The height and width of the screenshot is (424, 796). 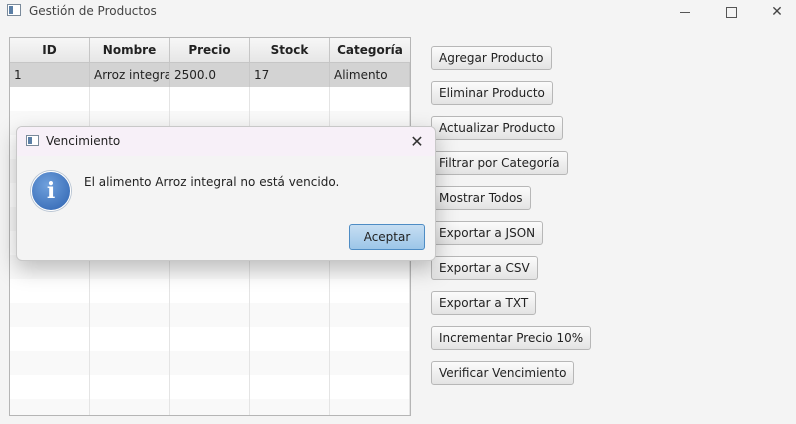 I want to click on maximize-button, so click(x=731, y=12).